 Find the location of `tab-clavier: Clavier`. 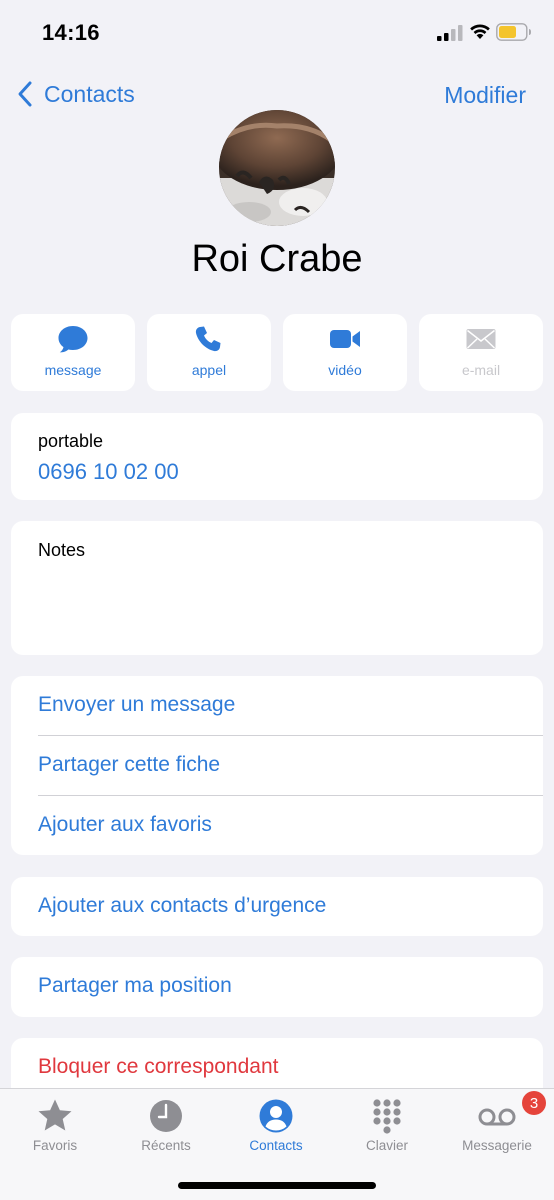

tab-clavier: Clavier is located at coordinates (387, 1125).